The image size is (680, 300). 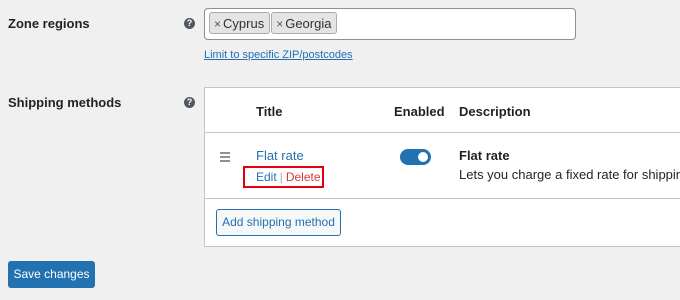 I want to click on drag-handle-icon, so click(x=225, y=158).